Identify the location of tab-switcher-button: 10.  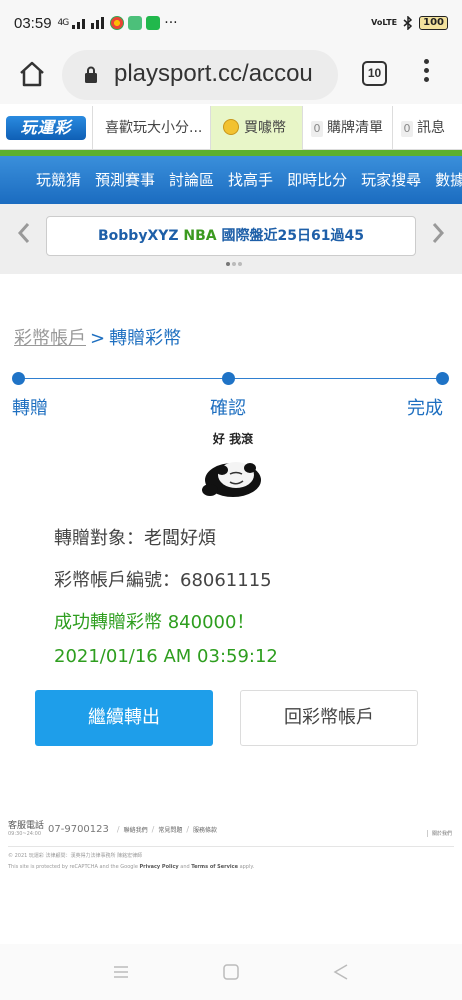
(374, 73).